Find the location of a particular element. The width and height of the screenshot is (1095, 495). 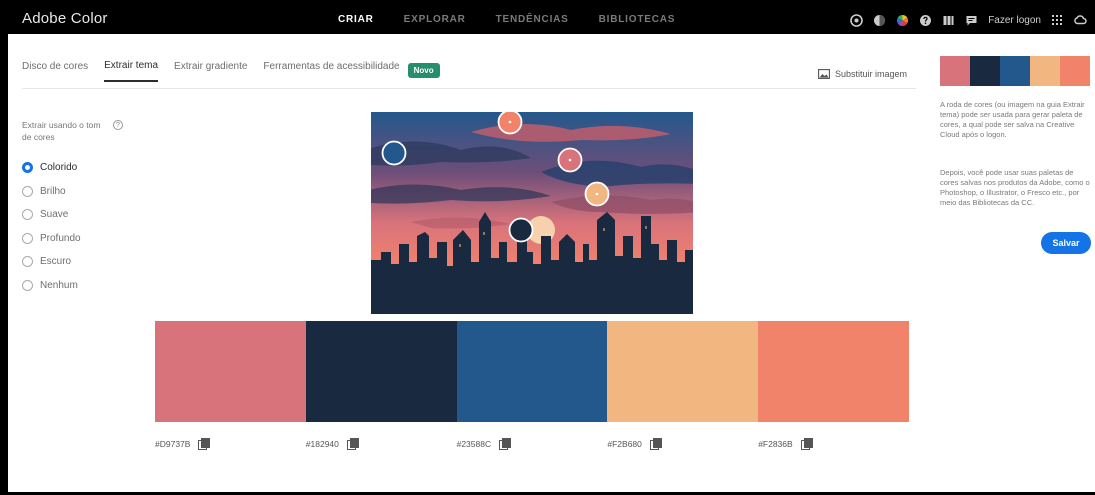

main-nav: CRIAR EXPLORAR TENDÊNCIAS BIBLIOTECAS is located at coordinates (521, 20).